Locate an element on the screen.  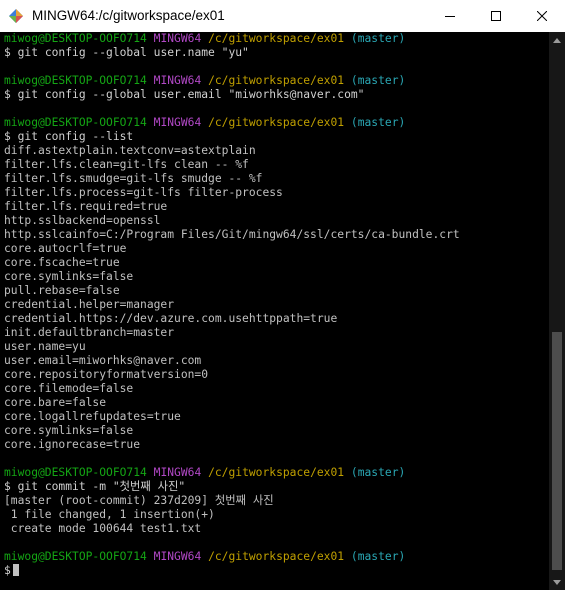
scroll-down-button is located at coordinates (557, 582).